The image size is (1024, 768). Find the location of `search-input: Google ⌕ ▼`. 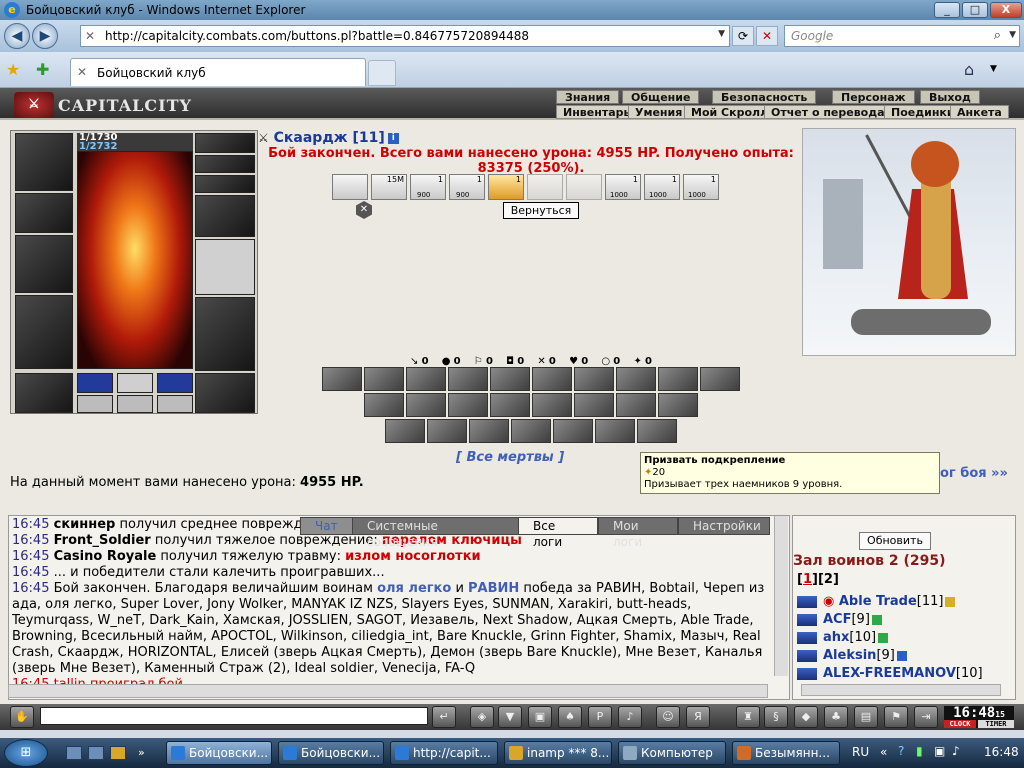

search-input: Google ⌕ ▼ is located at coordinates (902, 36).